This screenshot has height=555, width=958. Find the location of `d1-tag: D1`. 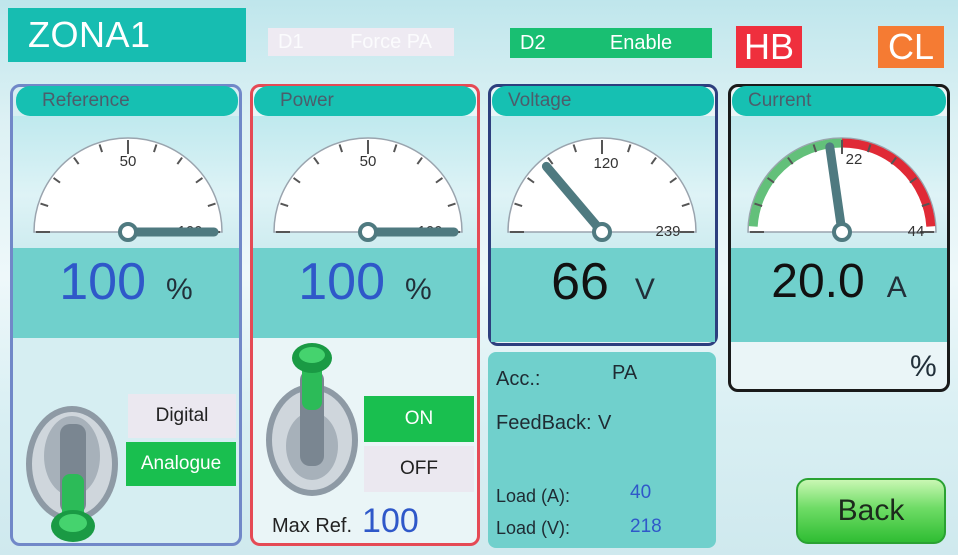

d1-tag: D1 is located at coordinates (291, 42).